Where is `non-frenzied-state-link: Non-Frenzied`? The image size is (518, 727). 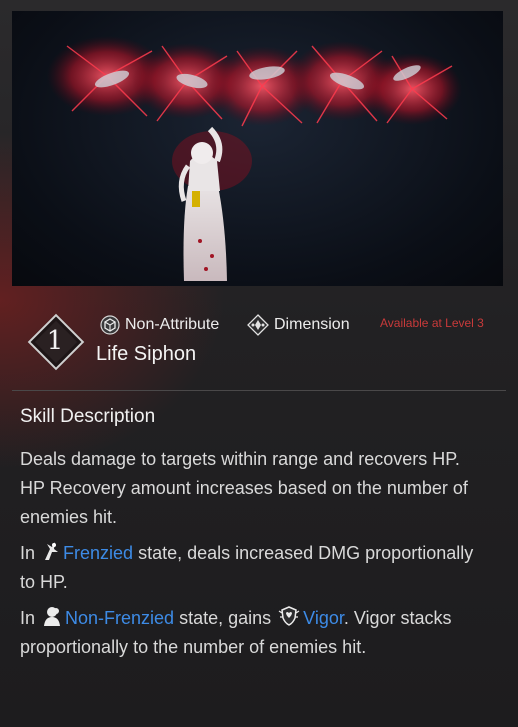
non-frenzied-state-link: Non-Frenzied is located at coordinates (119, 618).